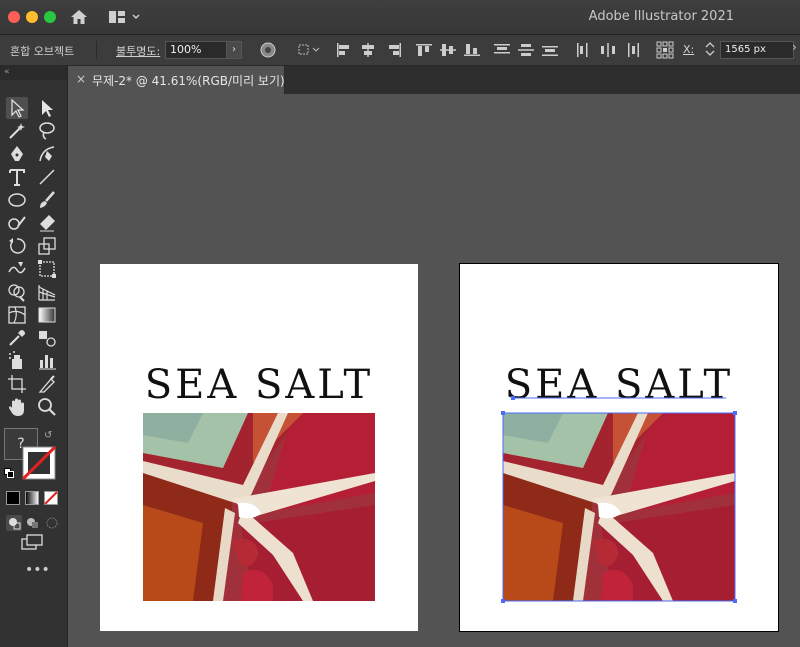 This screenshot has height=647, width=800. What do you see at coordinates (47, 108) in the screenshot?
I see `direct-selection-tool-icon` at bounding box center [47, 108].